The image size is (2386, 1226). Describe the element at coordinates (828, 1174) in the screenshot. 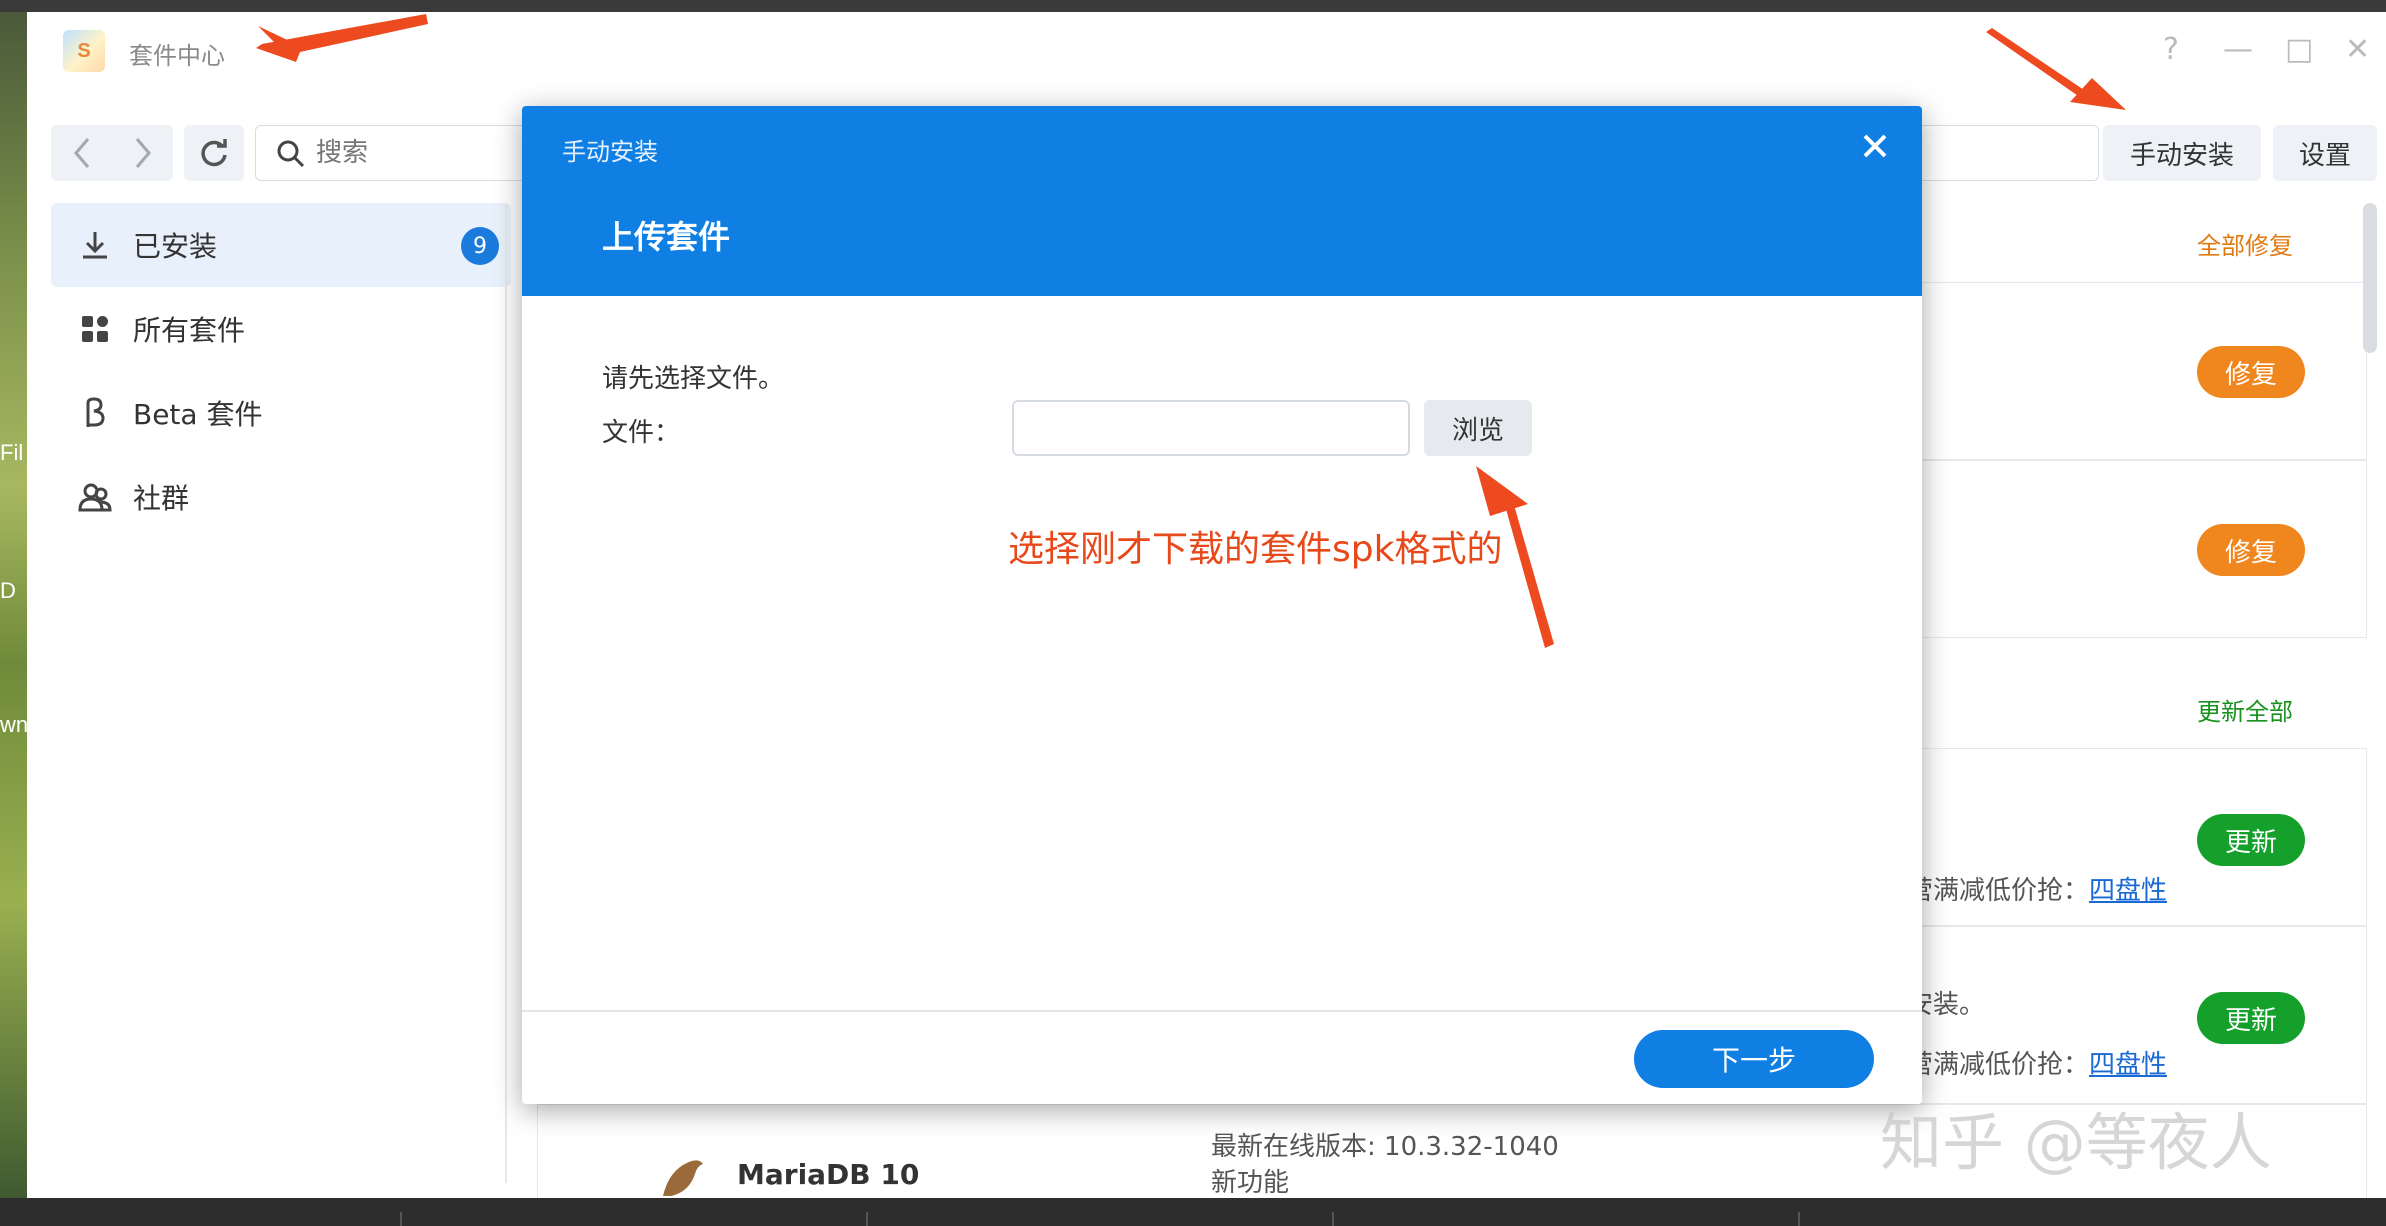

I see `mariadb-name: MariaDB 10` at that location.